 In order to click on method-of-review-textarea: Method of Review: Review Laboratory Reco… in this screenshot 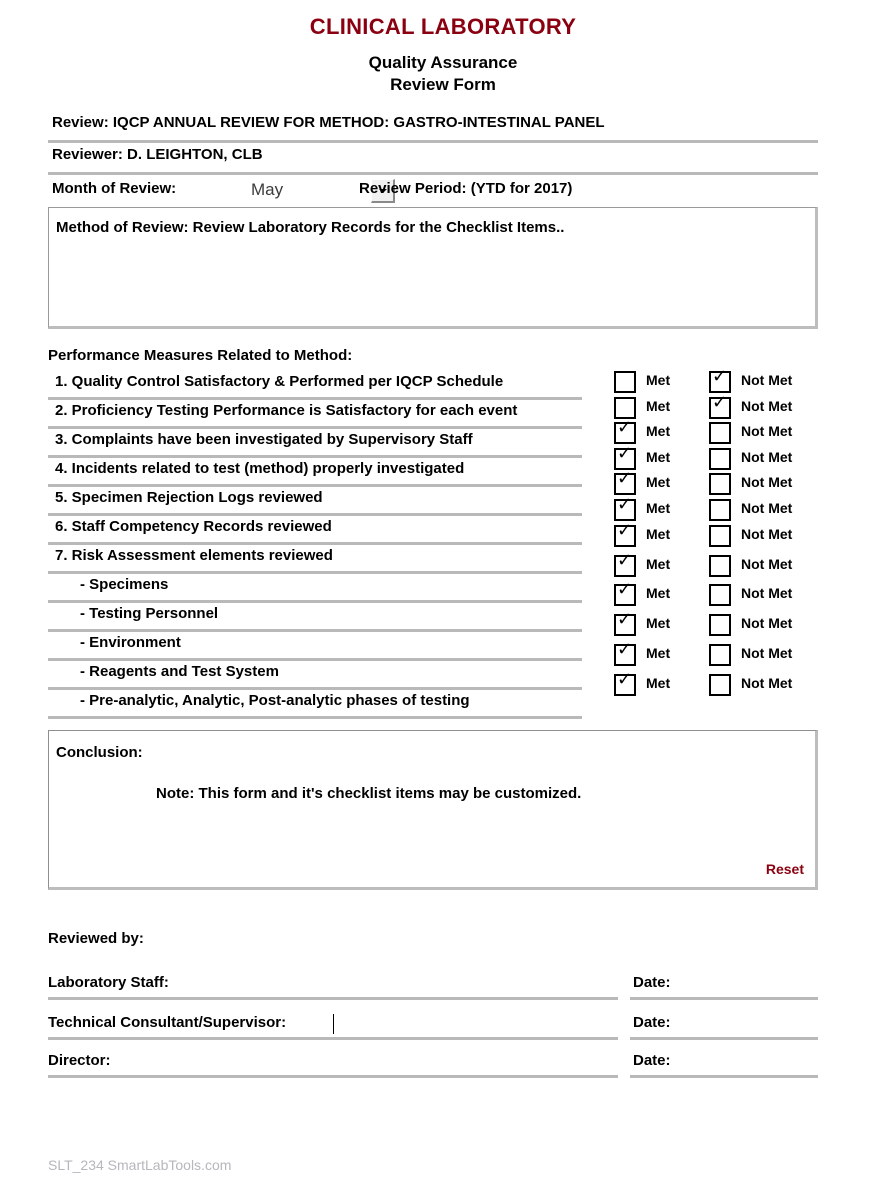, I will do `click(433, 268)`.